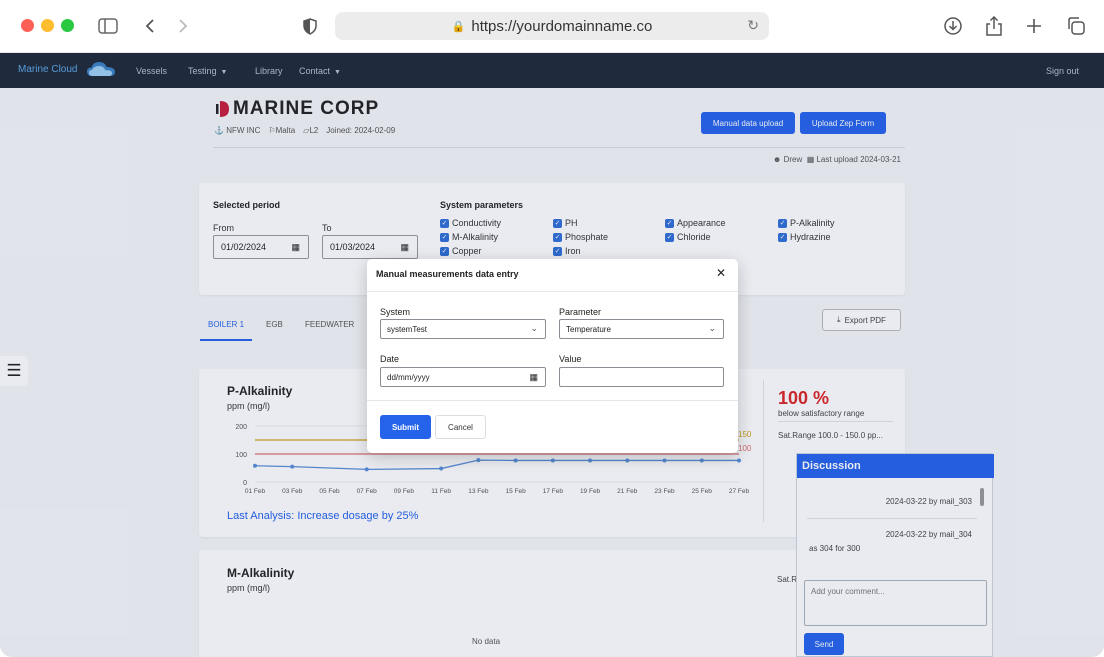  I want to click on system-value: systemTest, so click(407, 329).